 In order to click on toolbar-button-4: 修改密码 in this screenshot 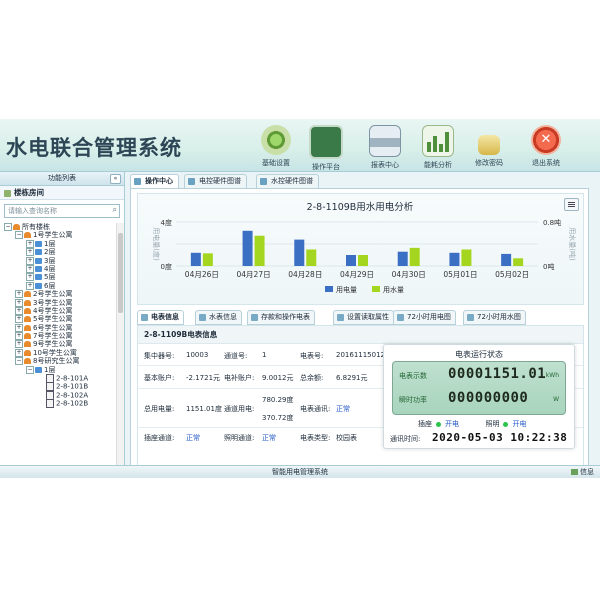, I will do `click(489, 146)`.